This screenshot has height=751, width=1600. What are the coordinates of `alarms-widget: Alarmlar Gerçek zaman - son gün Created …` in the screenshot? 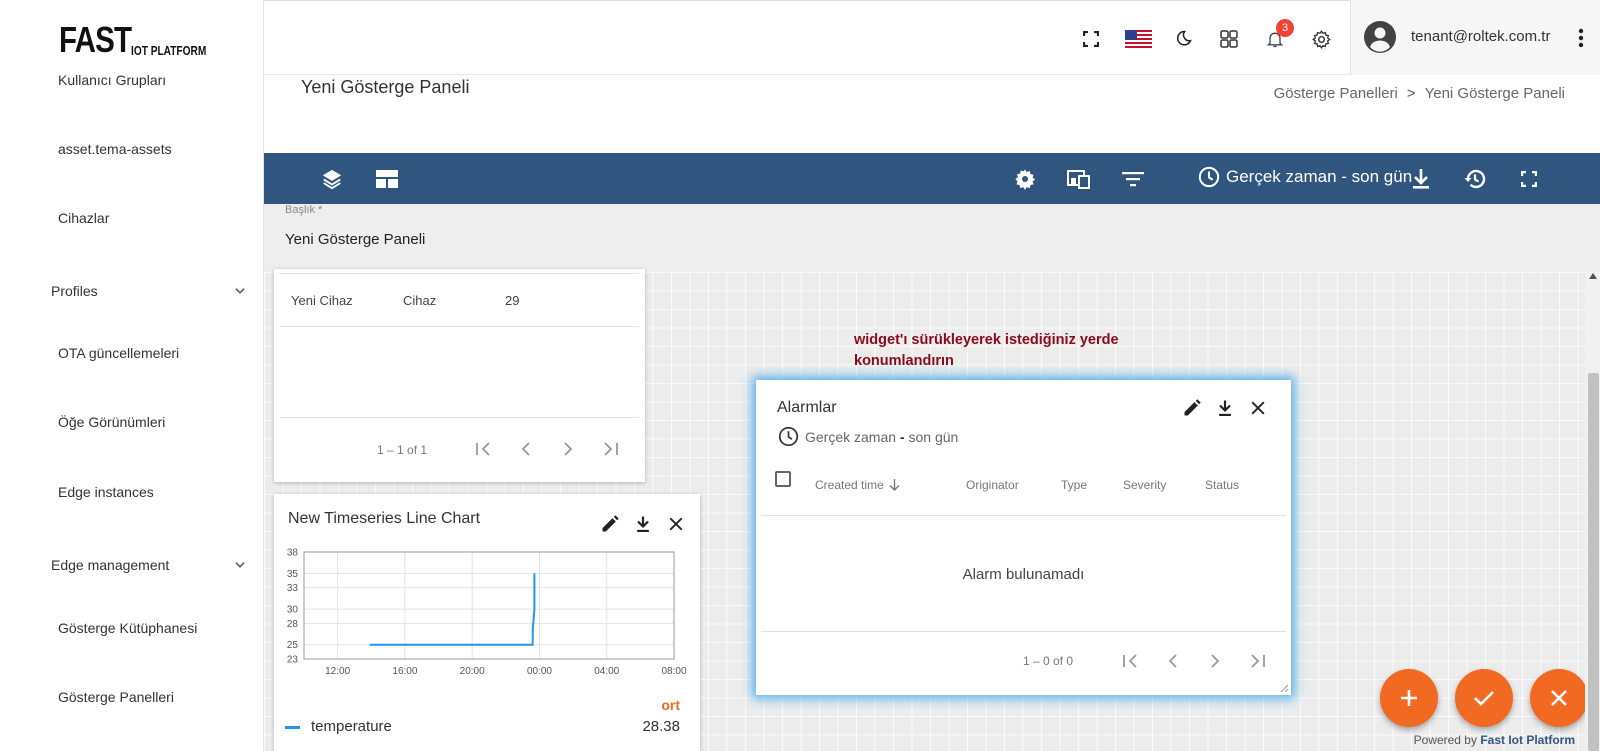 It's located at (1023, 537).